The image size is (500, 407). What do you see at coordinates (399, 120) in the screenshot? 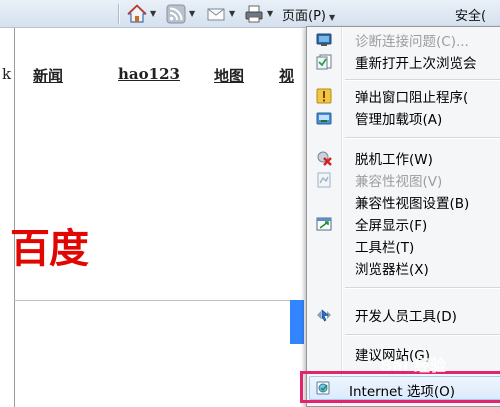
I see `menu-item-label: 管理加载项(A)` at bounding box center [399, 120].